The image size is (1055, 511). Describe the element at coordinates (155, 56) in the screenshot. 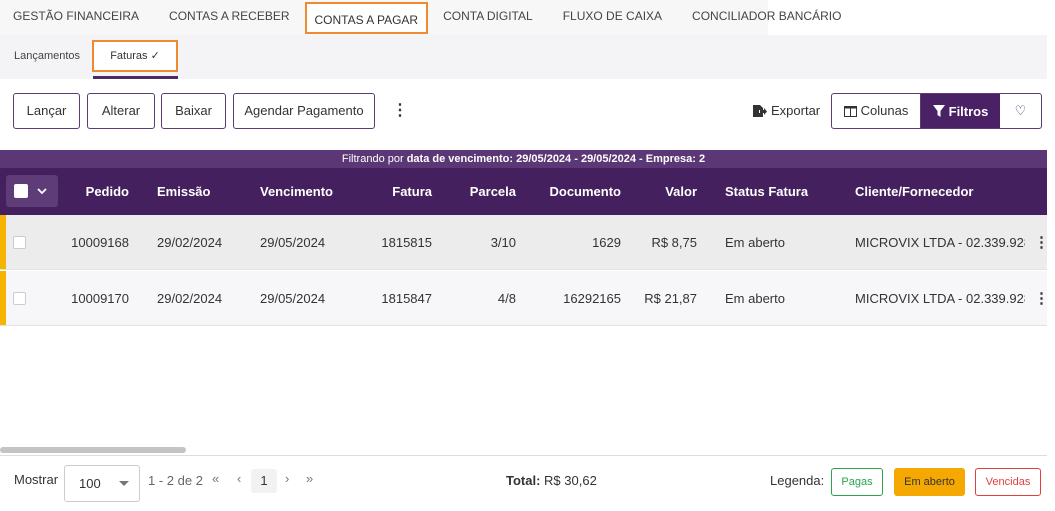

I see `check-icon: ✓` at that location.